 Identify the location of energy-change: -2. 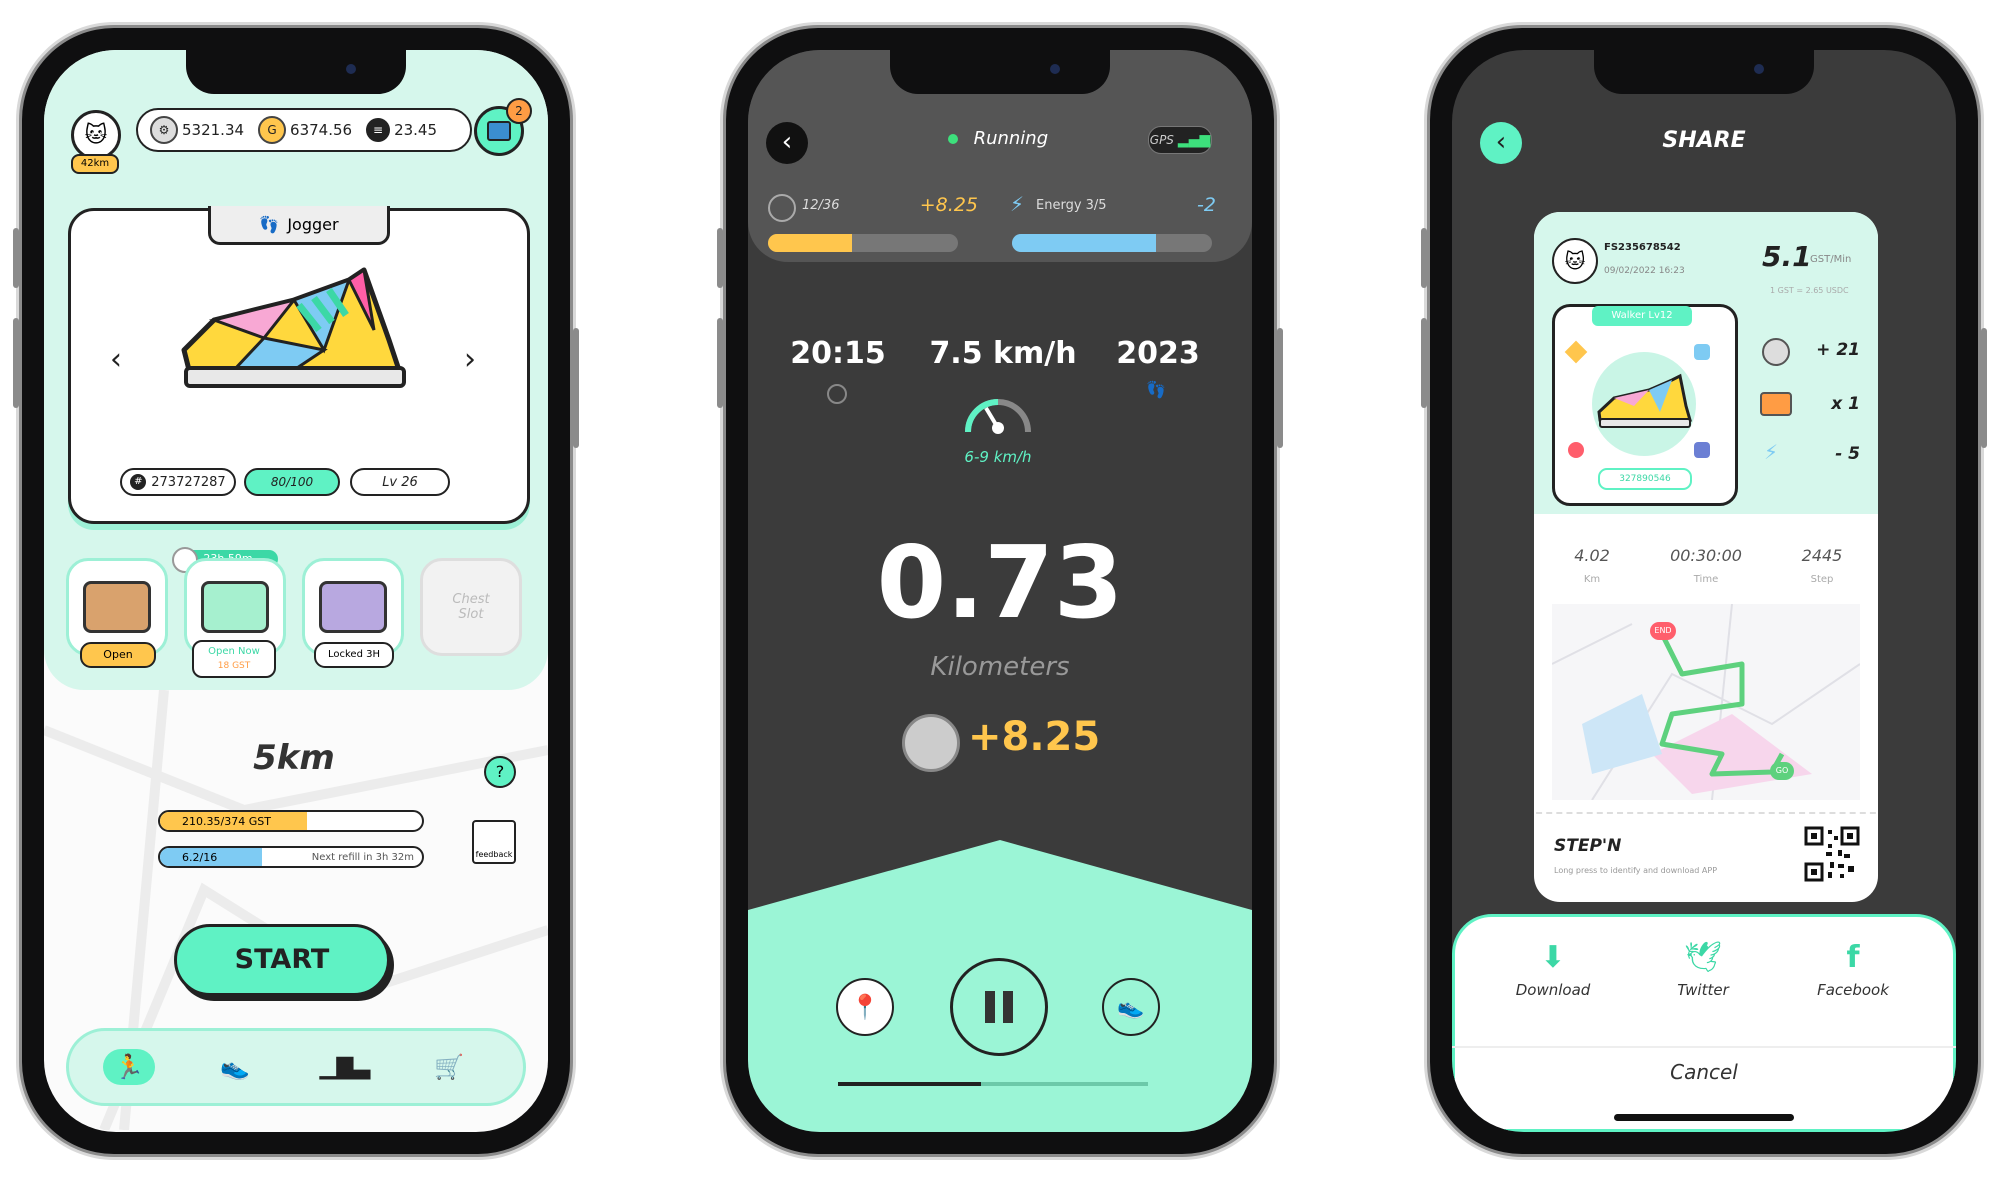
(1206, 205).